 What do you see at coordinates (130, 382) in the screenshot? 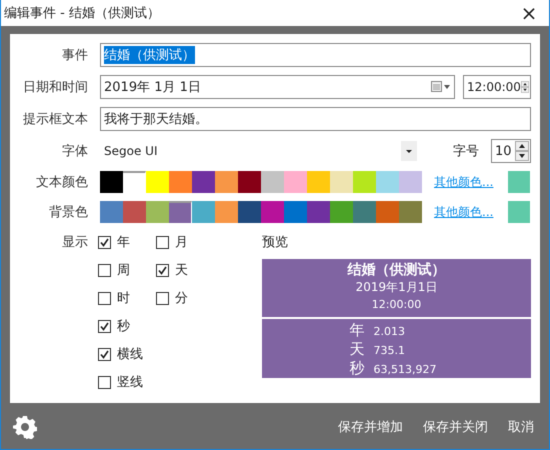
I see `checkbox-label: 竖线` at bounding box center [130, 382].